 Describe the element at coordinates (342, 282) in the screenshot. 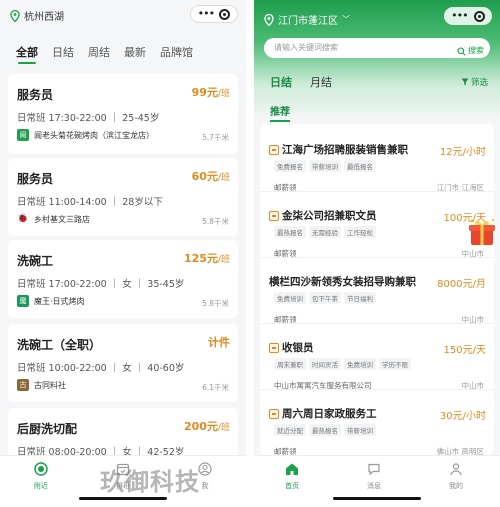

I see `job-title-text: 横栏四沙新领秀女装招导购兼职` at that location.